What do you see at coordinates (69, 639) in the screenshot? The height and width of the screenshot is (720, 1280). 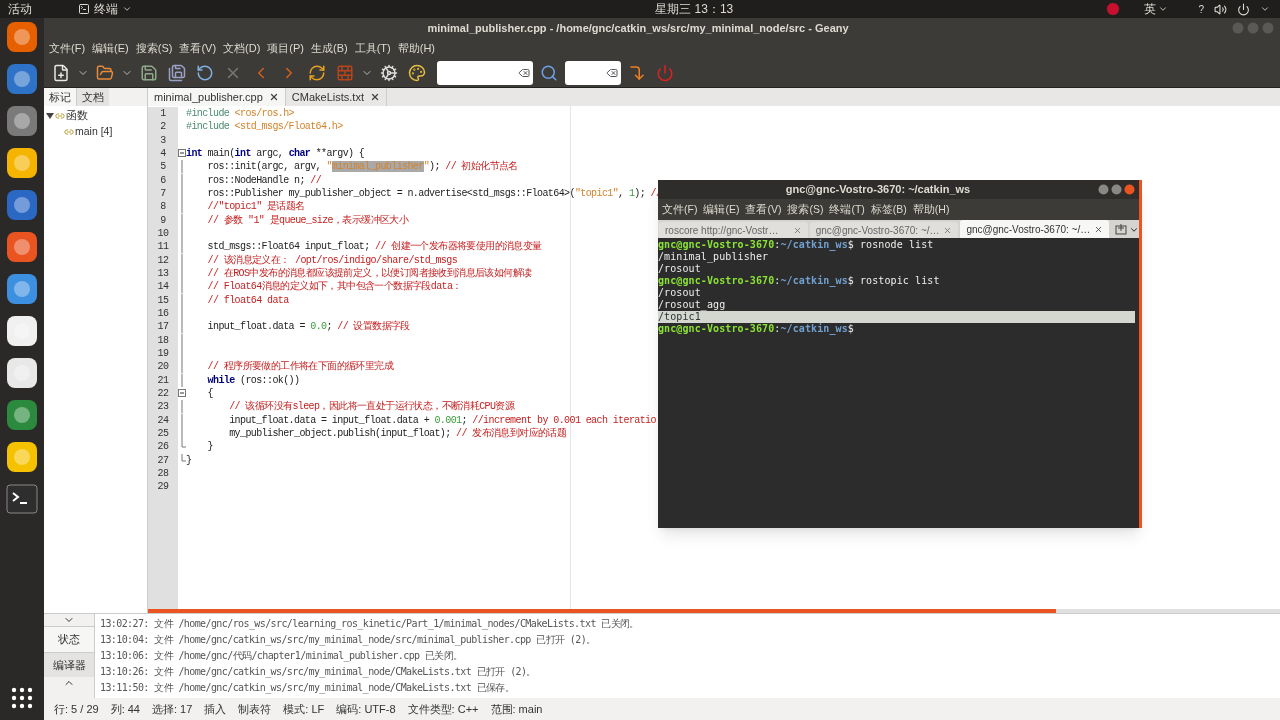 I see `message-tab: 状态` at bounding box center [69, 639].